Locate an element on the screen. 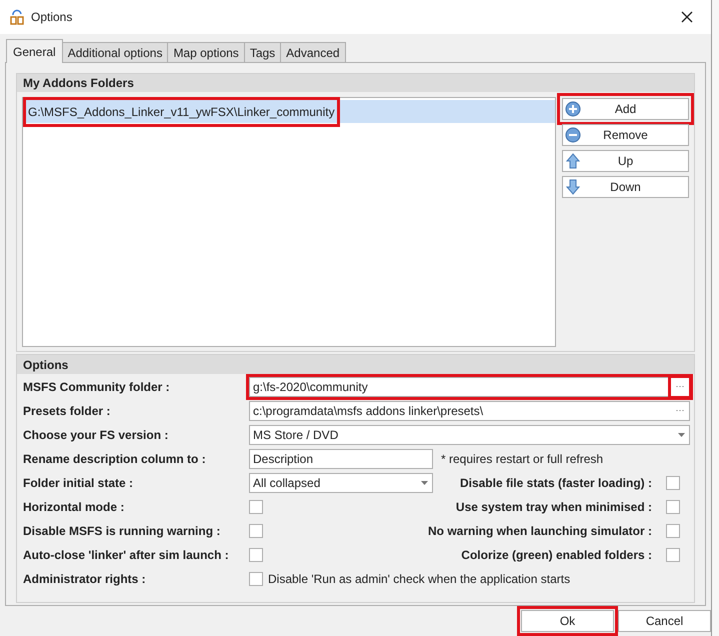 This screenshot has height=636, width=719. minus-icon is located at coordinates (573, 135).